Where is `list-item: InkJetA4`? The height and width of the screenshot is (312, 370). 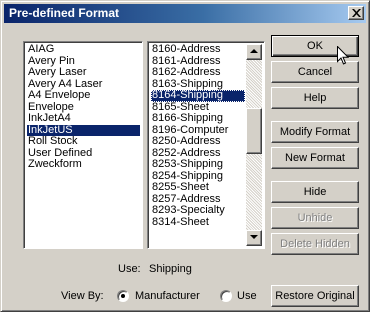 list-item: InkJetA4 is located at coordinates (83, 118).